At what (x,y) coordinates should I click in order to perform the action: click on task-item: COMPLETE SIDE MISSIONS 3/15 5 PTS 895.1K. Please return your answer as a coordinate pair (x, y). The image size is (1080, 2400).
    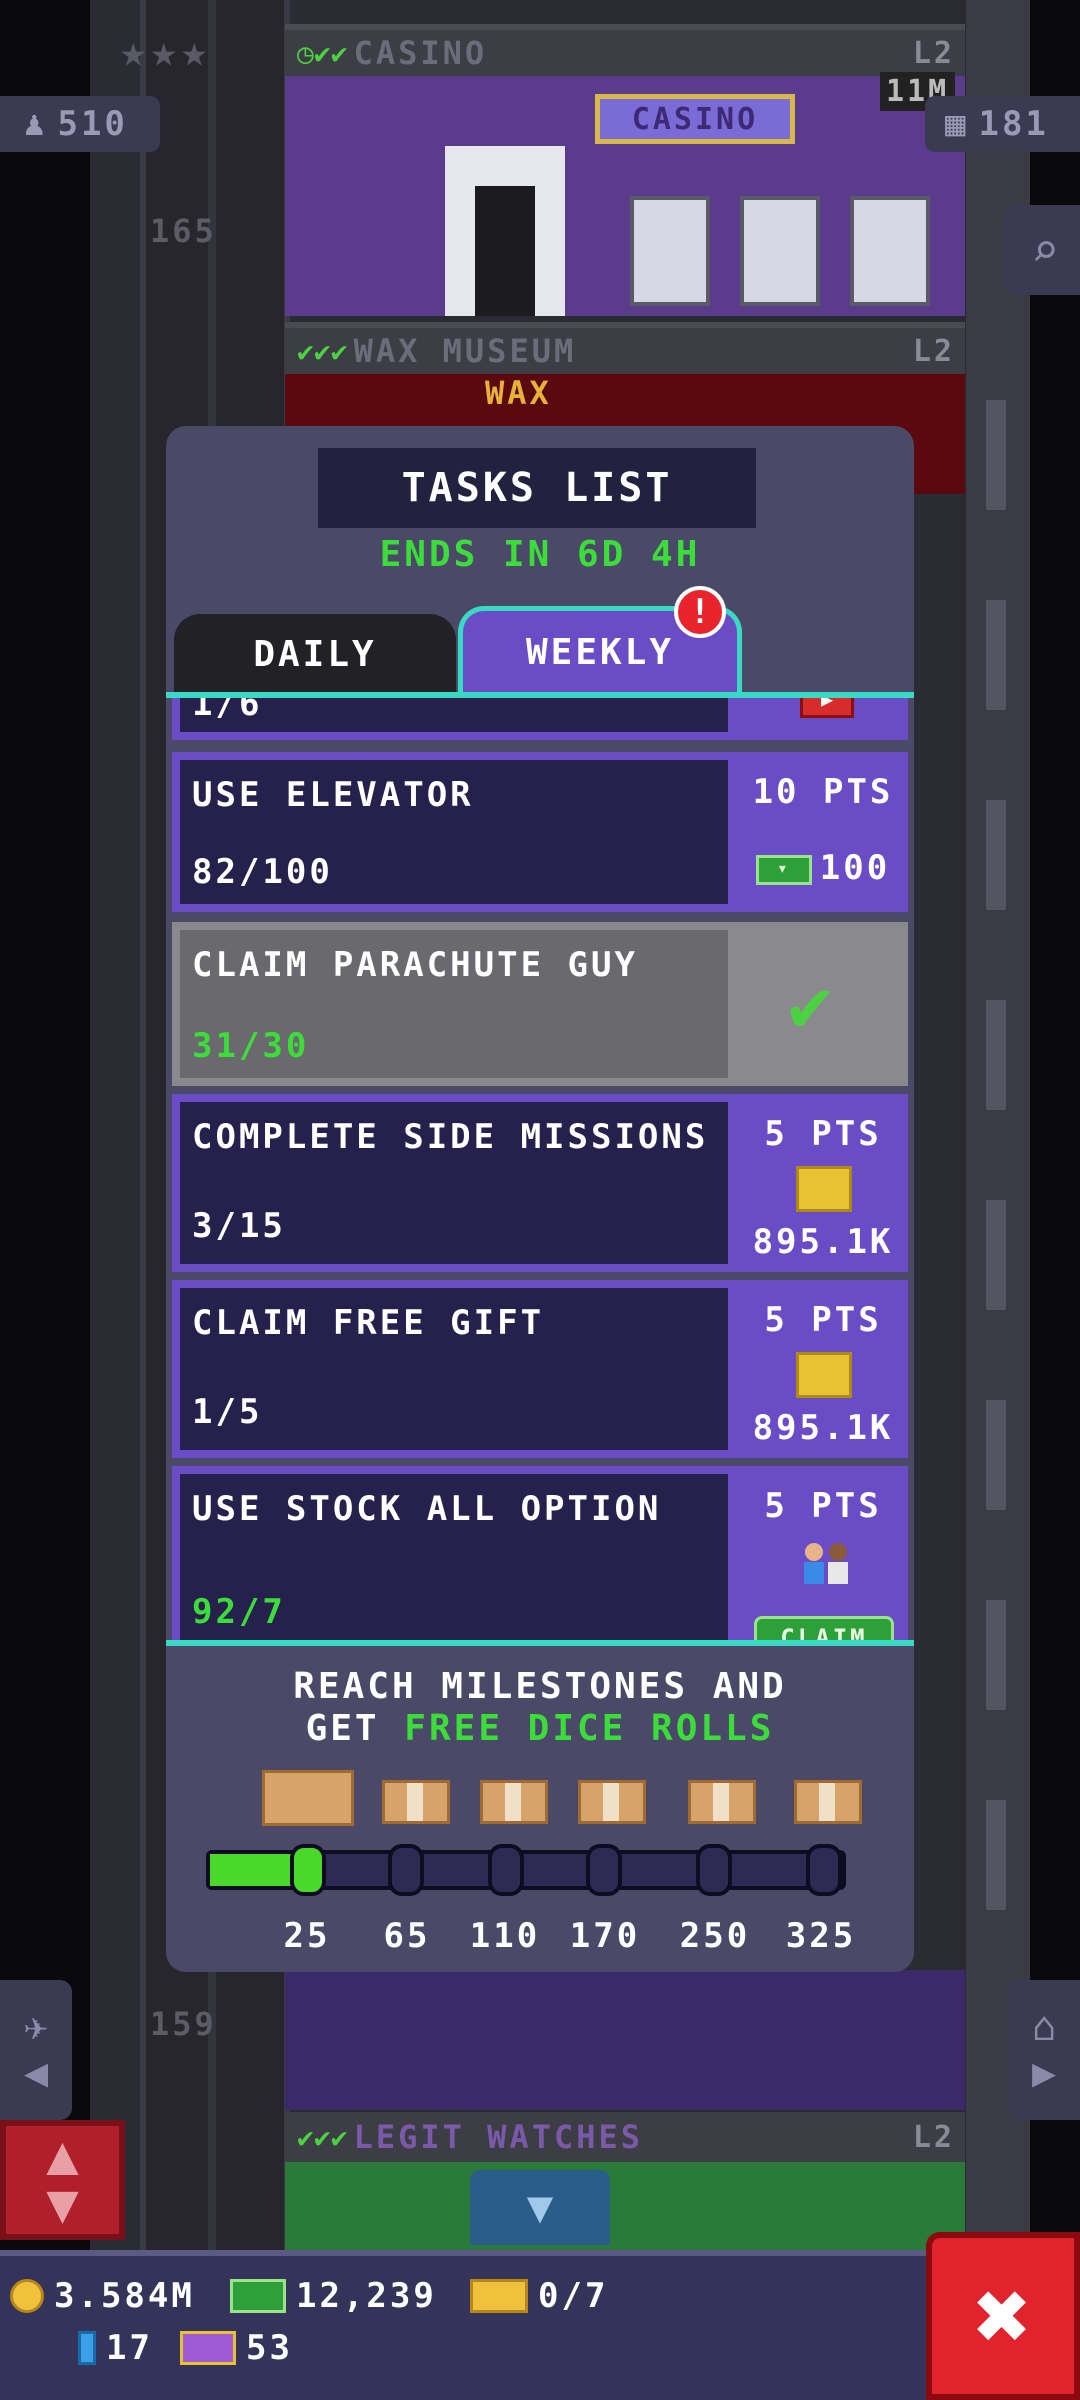
    Looking at the image, I should click on (540, 1183).